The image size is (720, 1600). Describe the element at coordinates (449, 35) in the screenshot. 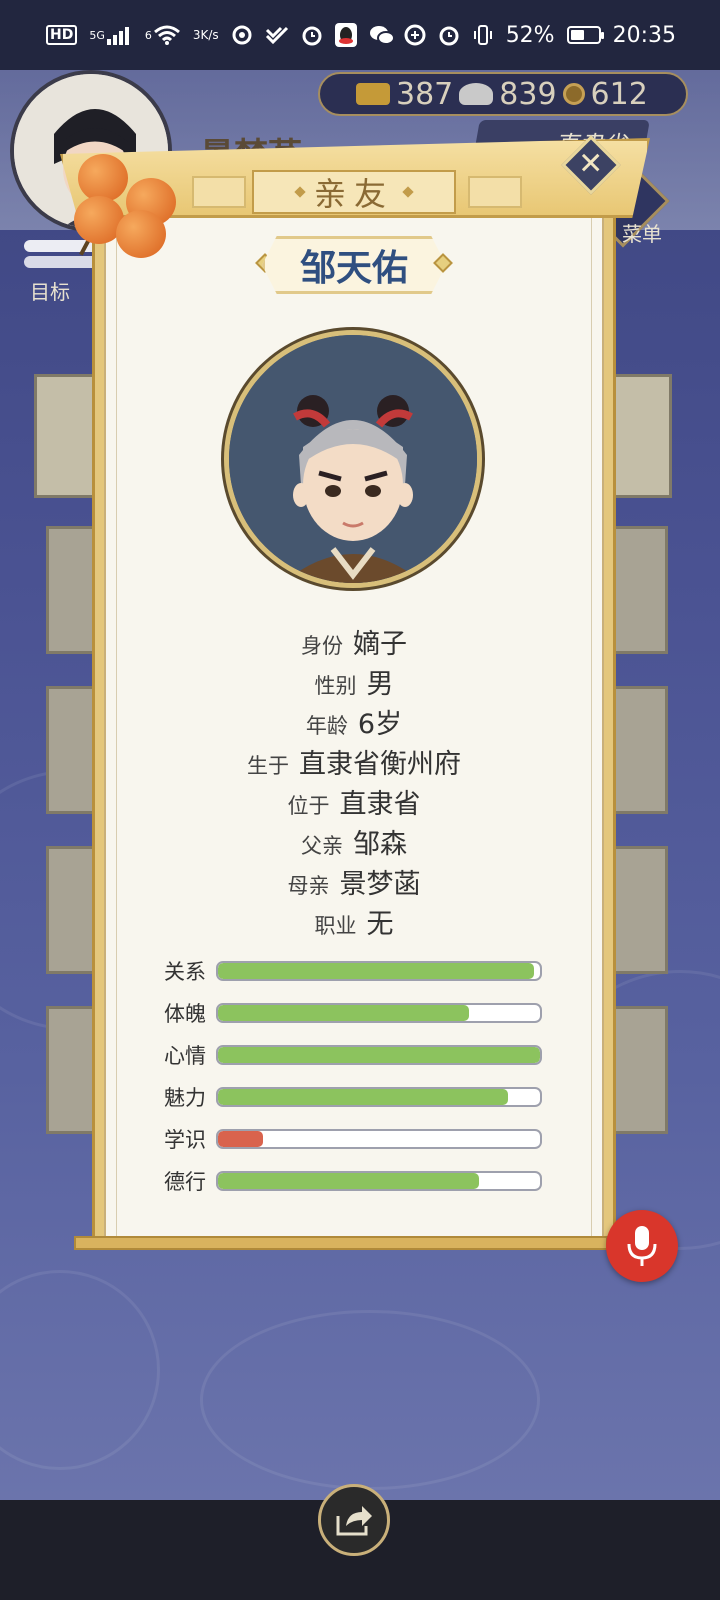

I see `alarm-clock-icon` at that location.